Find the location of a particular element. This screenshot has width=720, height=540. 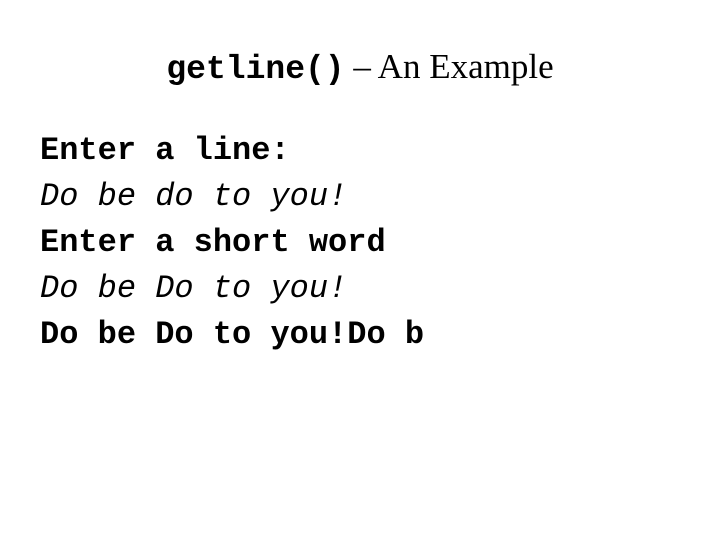

page-title-text-fragment: – An Example is located at coordinates (449, 66).